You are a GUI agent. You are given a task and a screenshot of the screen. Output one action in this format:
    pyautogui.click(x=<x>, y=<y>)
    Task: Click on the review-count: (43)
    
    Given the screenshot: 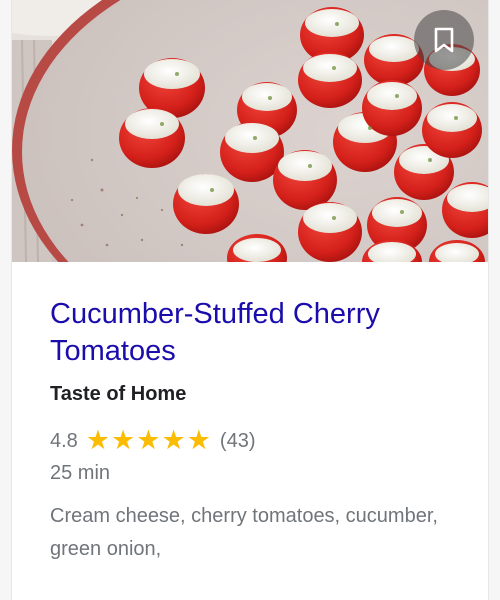 What is the action you would take?
    pyautogui.click(x=237, y=441)
    